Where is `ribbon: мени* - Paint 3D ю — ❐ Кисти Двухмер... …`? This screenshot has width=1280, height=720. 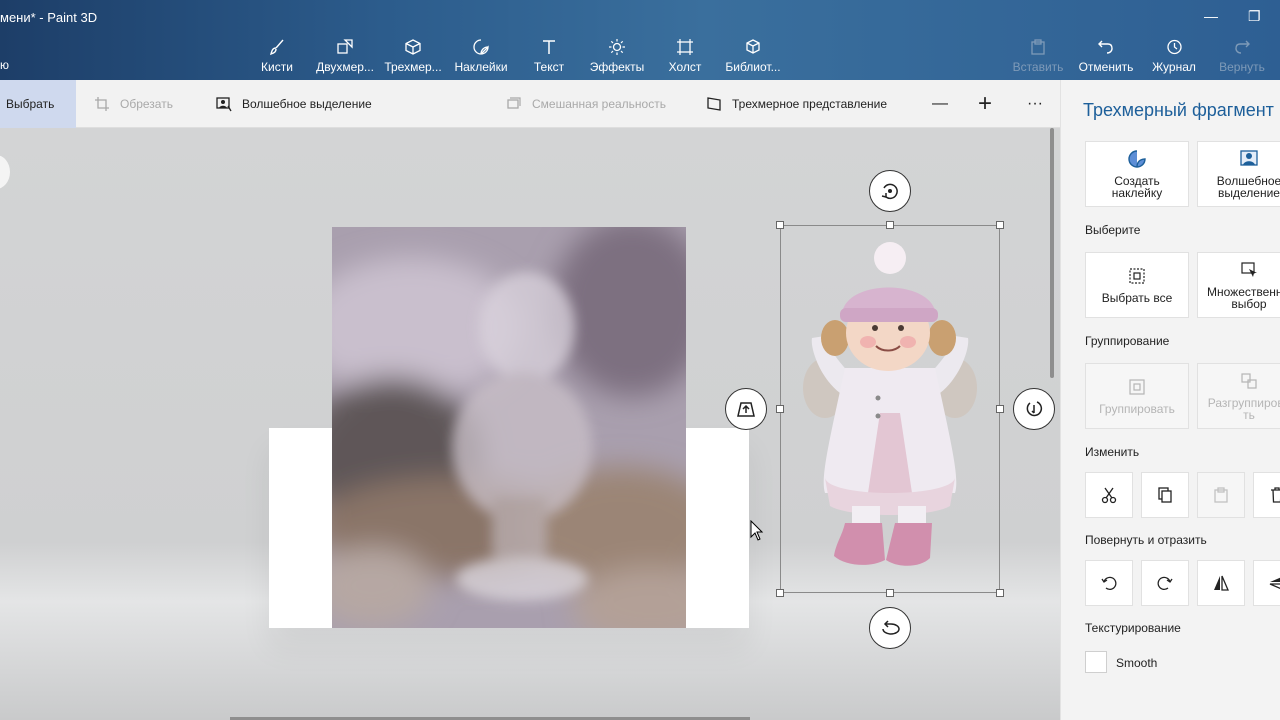
ribbon: мени* - Paint 3D ю — ❐ Кисти Двухмер... … is located at coordinates (640, 40).